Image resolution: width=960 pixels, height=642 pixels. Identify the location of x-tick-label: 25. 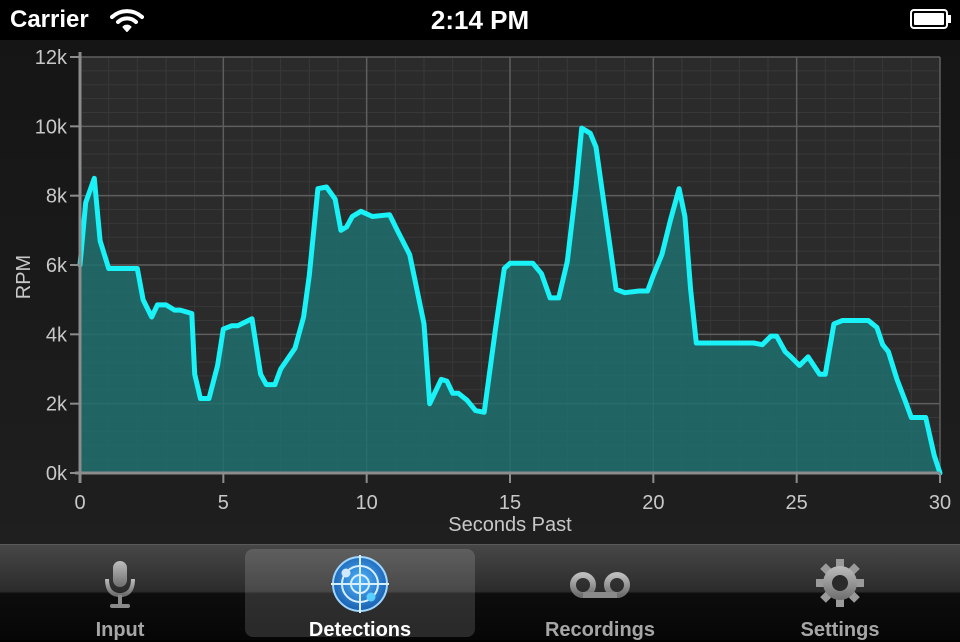
(797, 503).